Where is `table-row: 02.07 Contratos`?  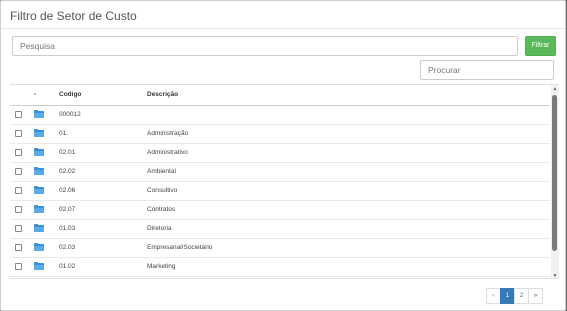
table-row: 02.07 Contratos is located at coordinates (280, 210).